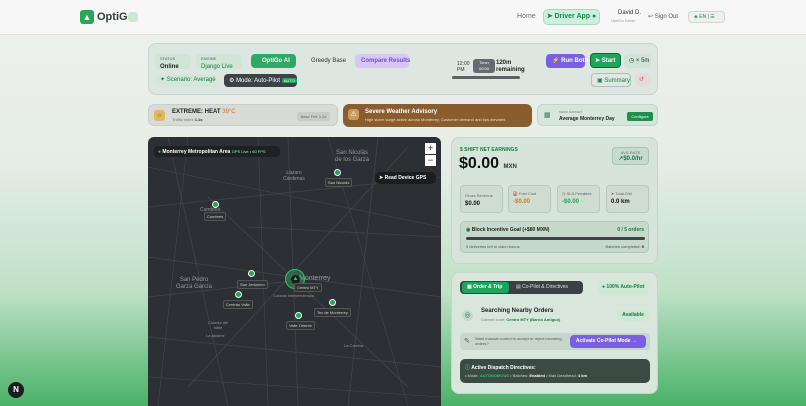  What do you see at coordinates (467, 315) in the screenshot?
I see `search-icon: ◎` at bounding box center [467, 315].